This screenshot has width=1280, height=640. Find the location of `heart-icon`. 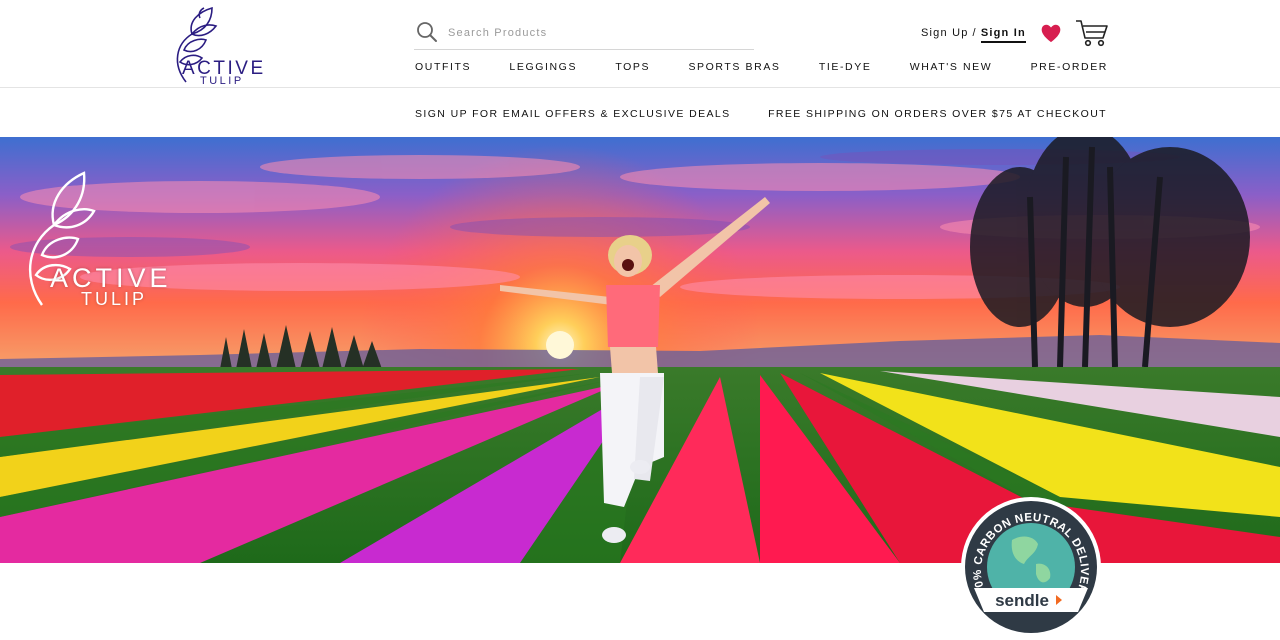

heart-icon is located at coordinates (1051, 33).